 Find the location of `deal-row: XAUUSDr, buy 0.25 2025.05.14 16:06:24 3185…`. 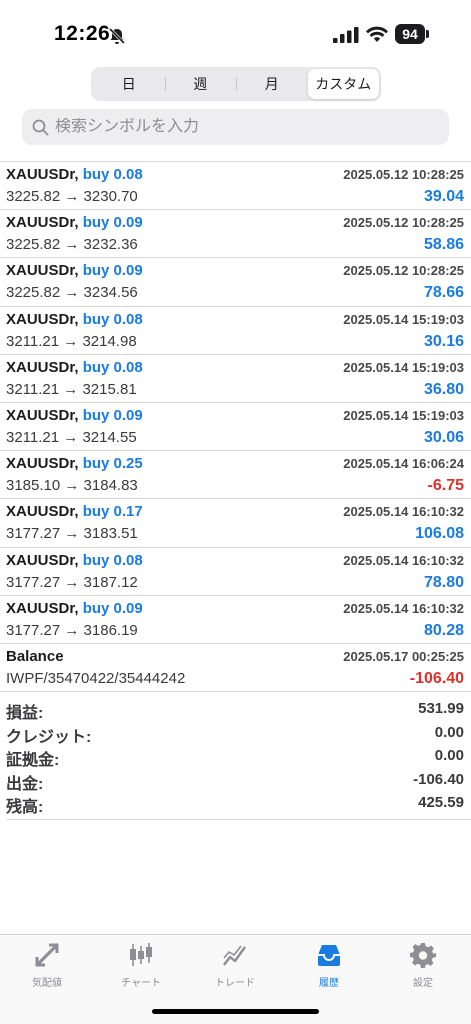

deal-row: XAUUSDr, buy 0.25 2025.05.14 16:06:24 3185… is located at coordinates (235, 475).